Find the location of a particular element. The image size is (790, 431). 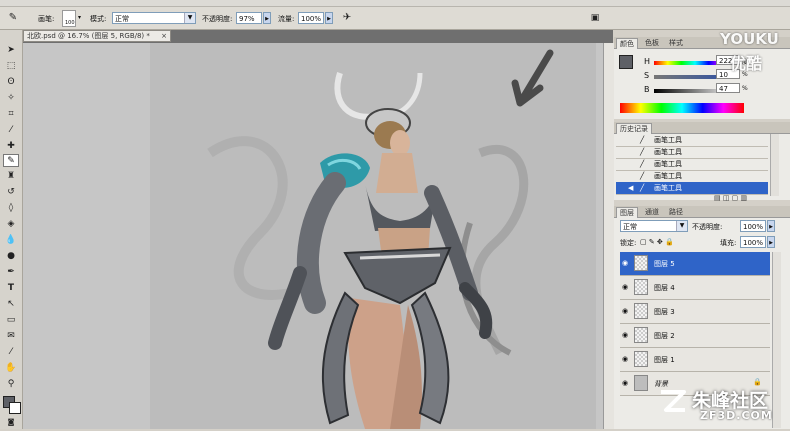

tab-swatches: 色板 is located at coordinates (652, 43).